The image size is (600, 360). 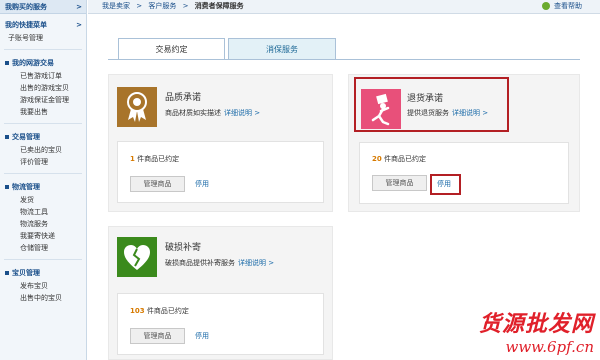 What do you see at coordinates (43, 76) in the screenshot?
I see `sidebar-item: 已售游戏订单` at bounding box center [43, 76].